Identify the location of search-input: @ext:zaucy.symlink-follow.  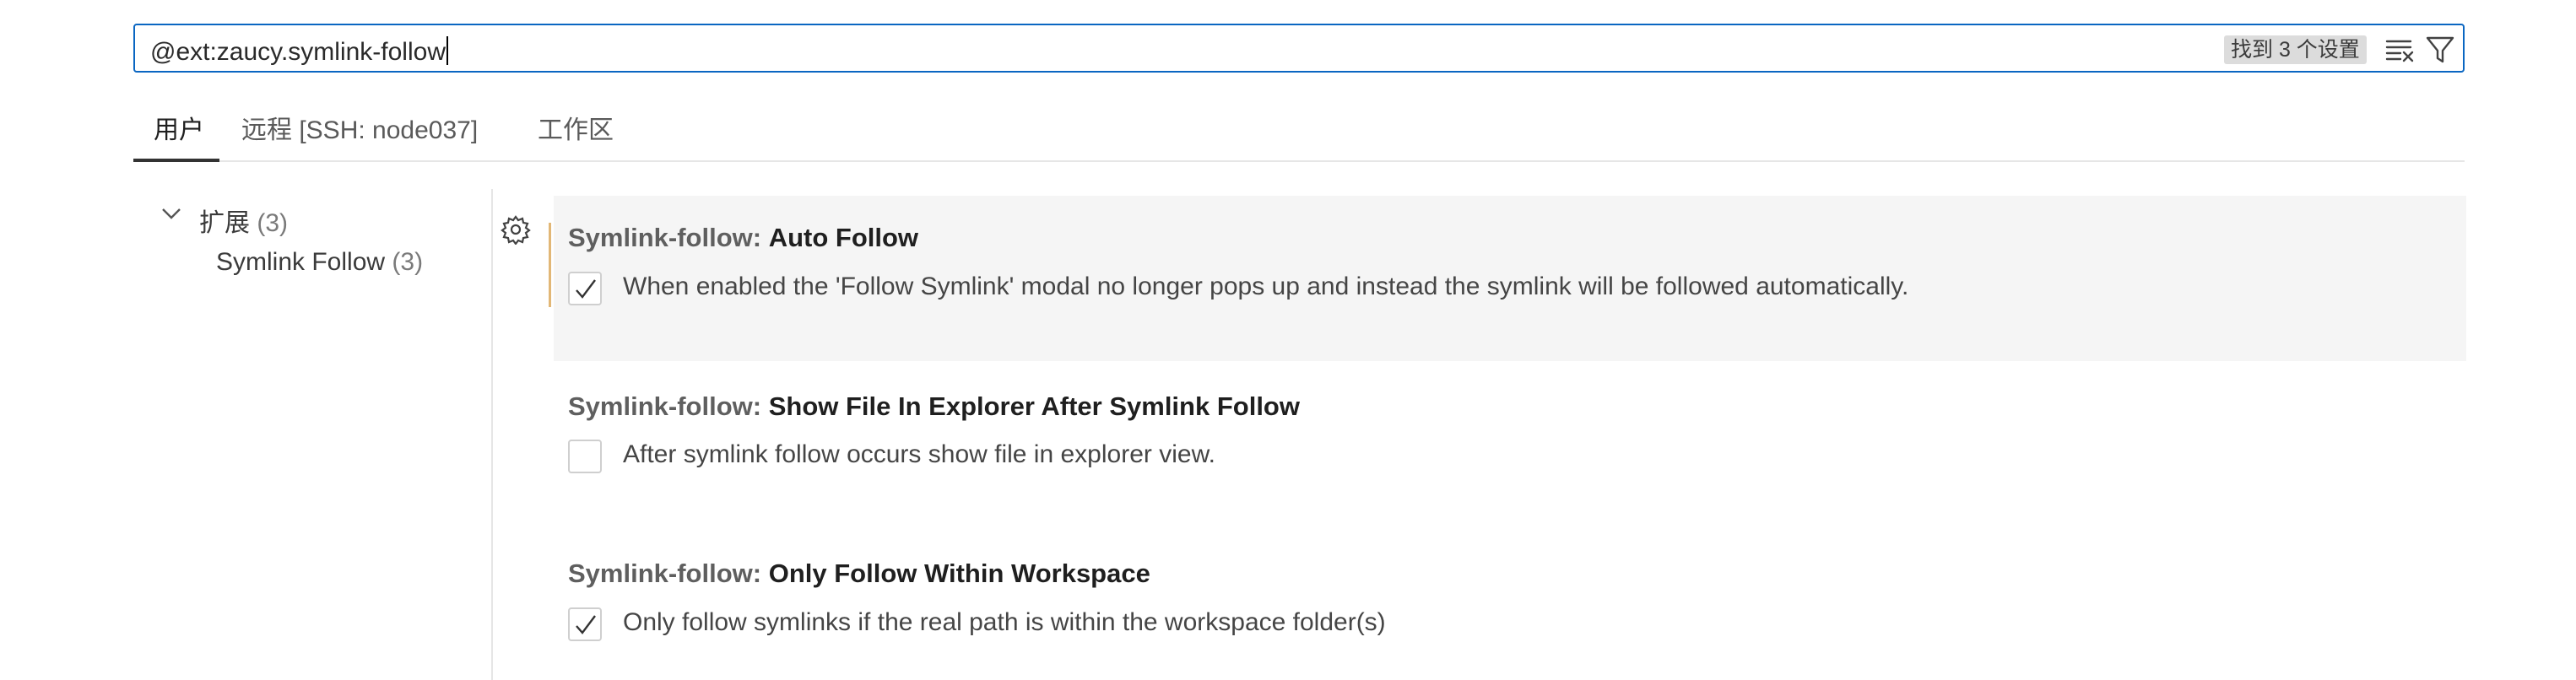
(299, 51).